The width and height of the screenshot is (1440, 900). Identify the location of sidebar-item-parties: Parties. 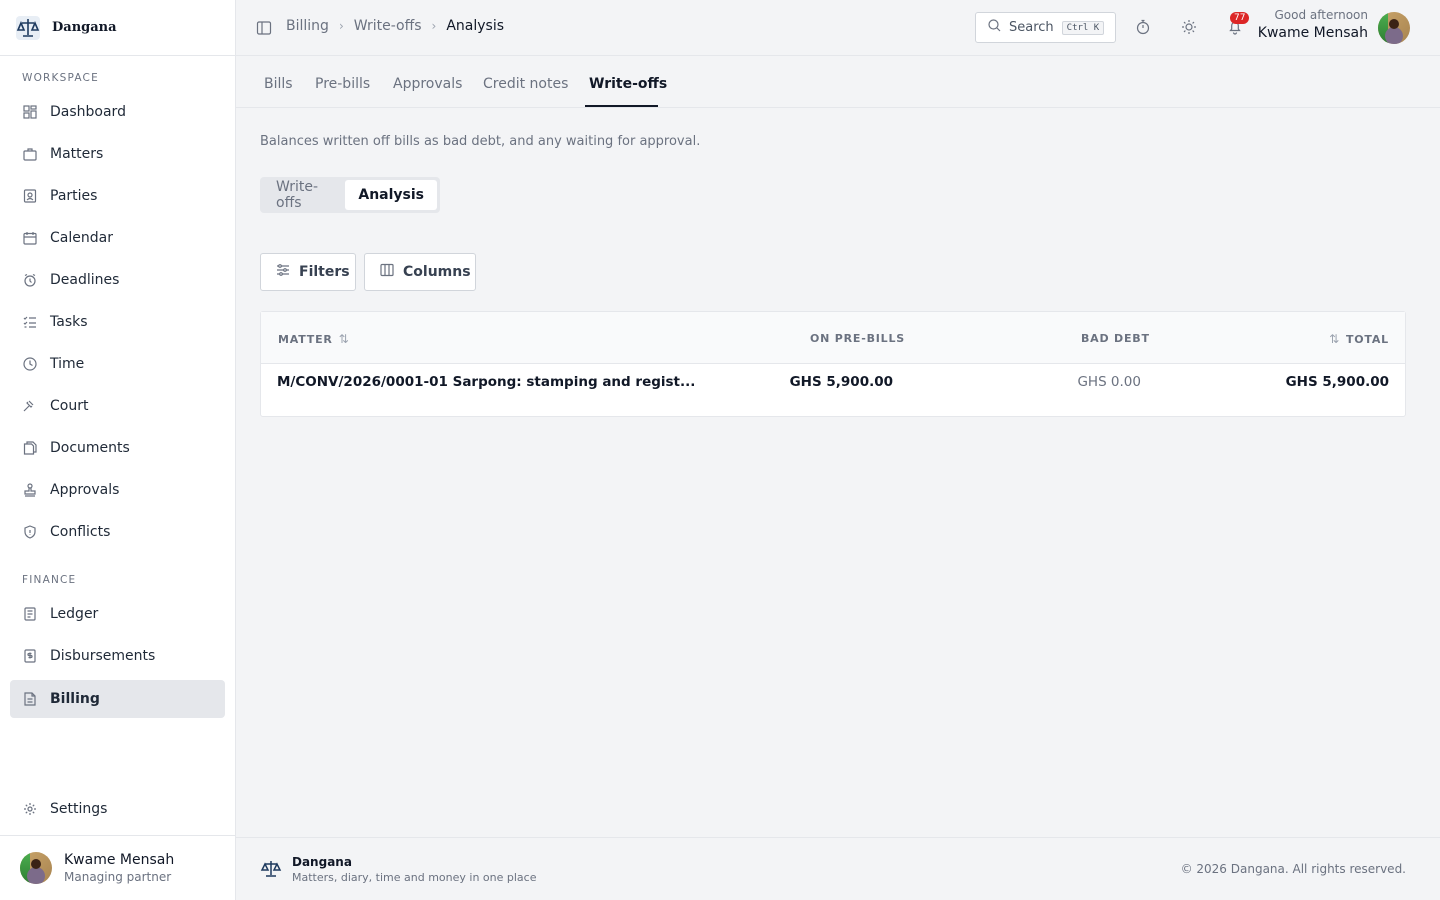
(117, 196).